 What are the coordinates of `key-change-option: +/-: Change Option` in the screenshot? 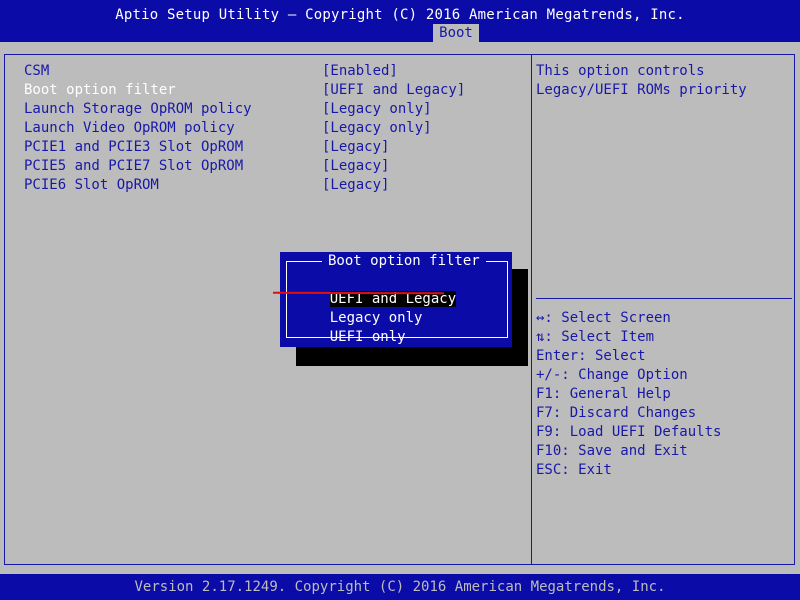 It's located at (612, 375).